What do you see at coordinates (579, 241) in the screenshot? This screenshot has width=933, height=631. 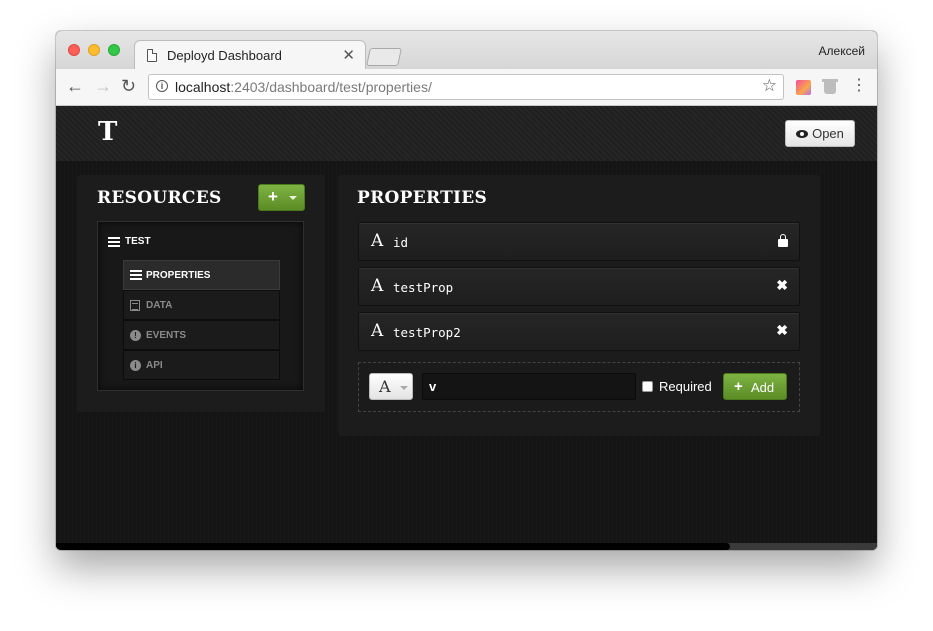 I see `property-row-id: A id` at bounding box center [579, 241].